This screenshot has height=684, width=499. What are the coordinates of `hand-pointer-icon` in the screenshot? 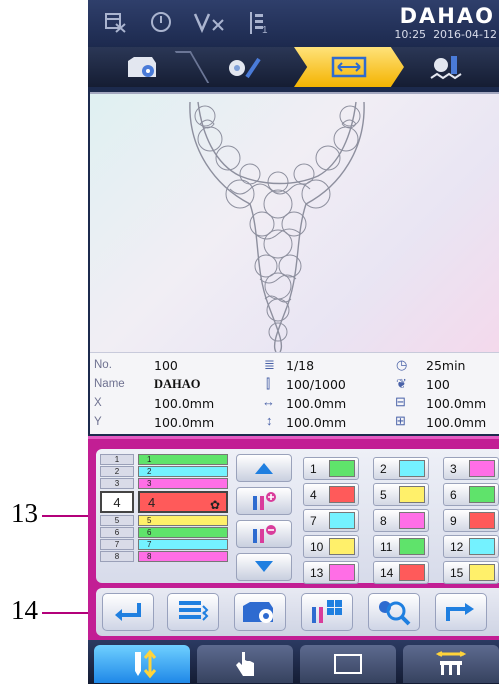 It's located at (245, 664).